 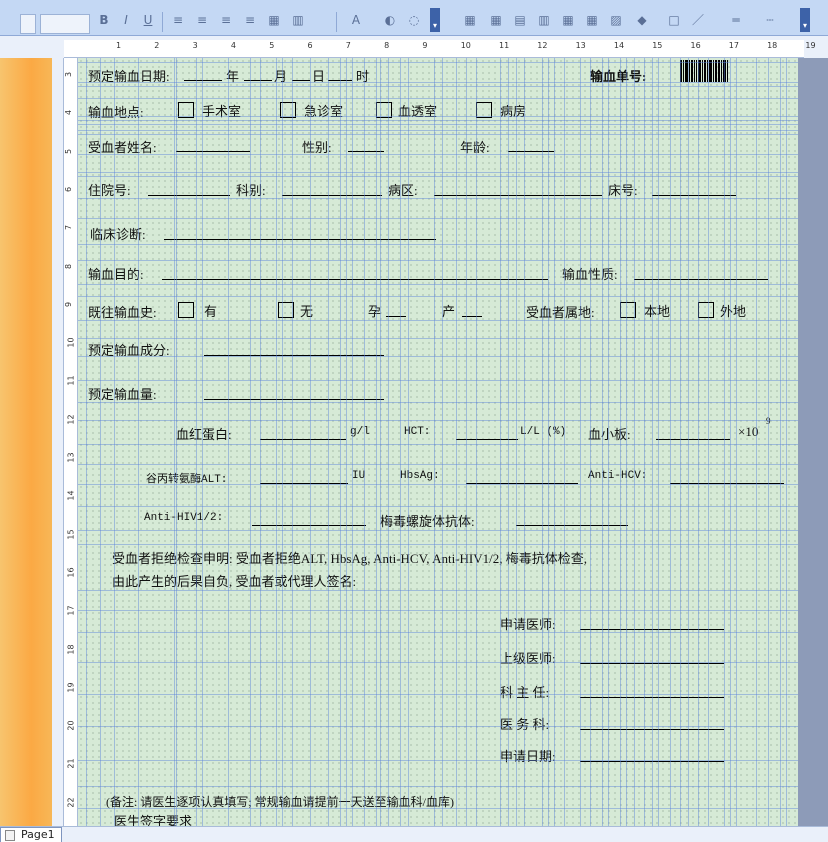 I want to click on split-icon: ▥, so click(x=544, y=20).